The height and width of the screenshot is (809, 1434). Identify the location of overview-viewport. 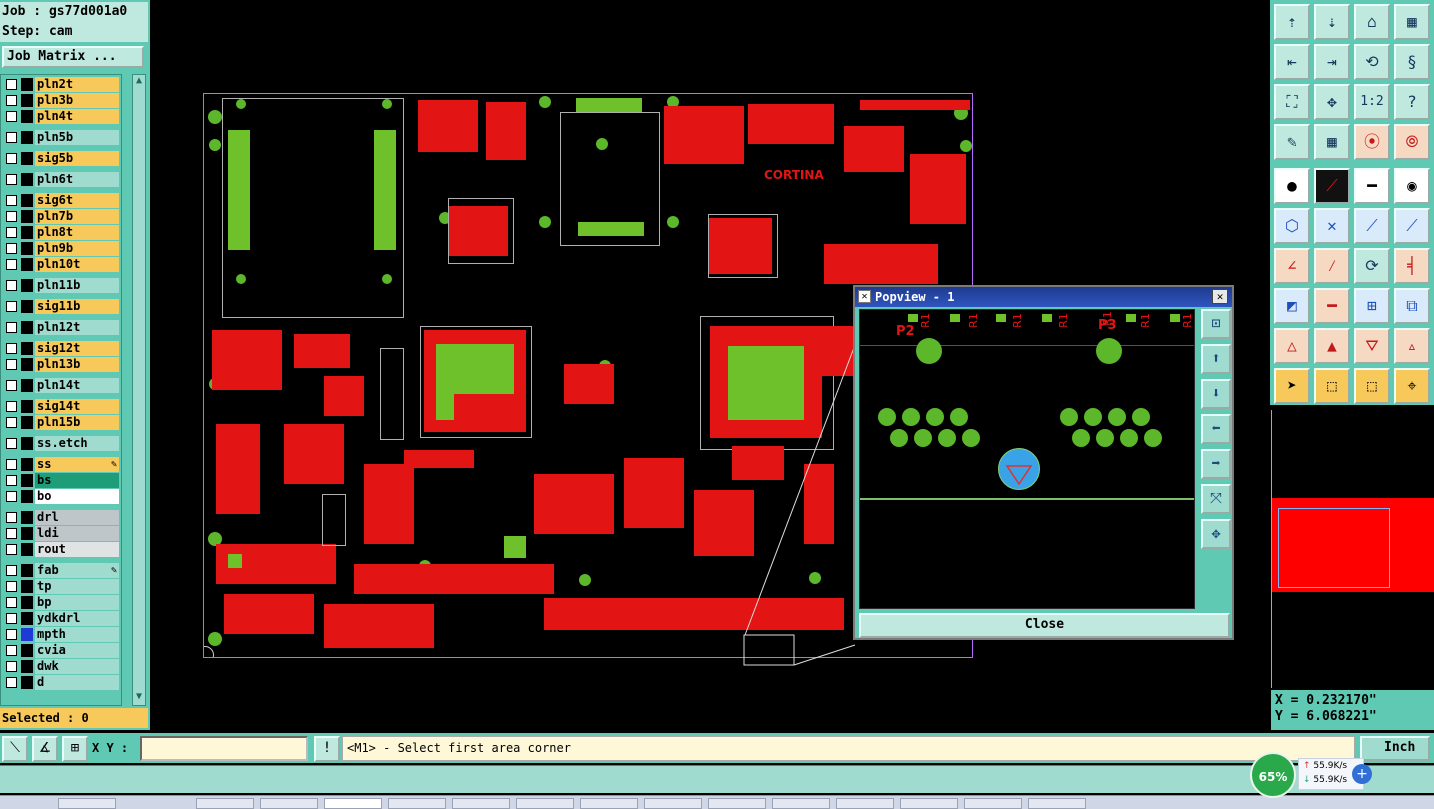
(1334, 548).